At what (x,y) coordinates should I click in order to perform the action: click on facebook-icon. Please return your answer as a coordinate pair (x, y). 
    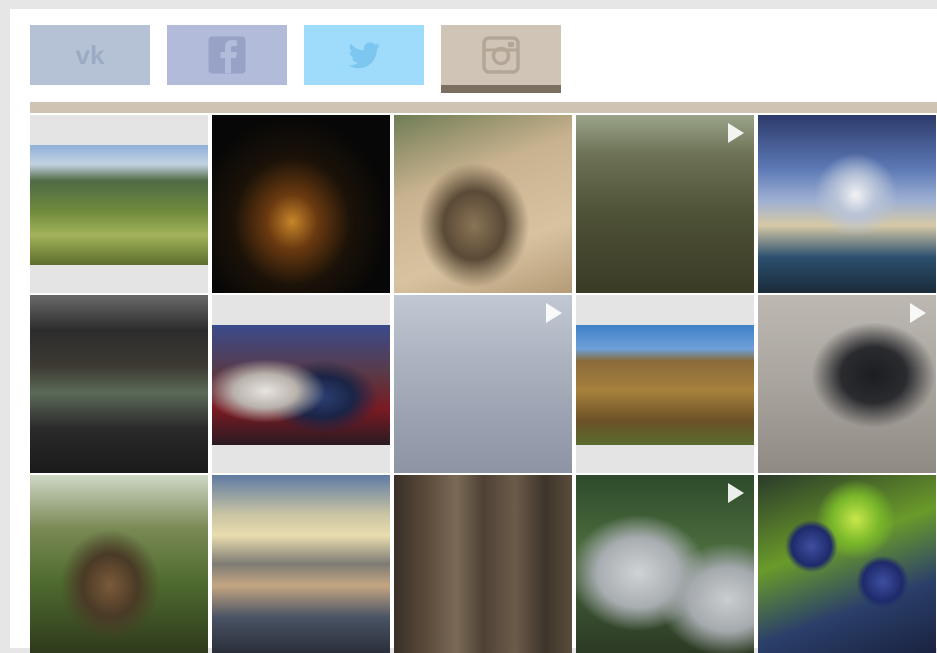
    Looking at the image, I should click on (227, 55).